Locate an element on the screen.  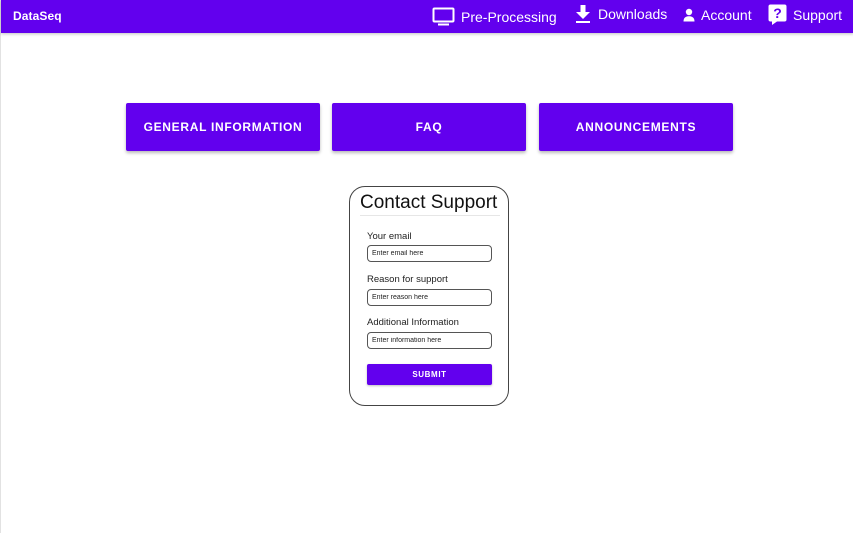
nav-support: ? Support is located at coordinates (805, 15).